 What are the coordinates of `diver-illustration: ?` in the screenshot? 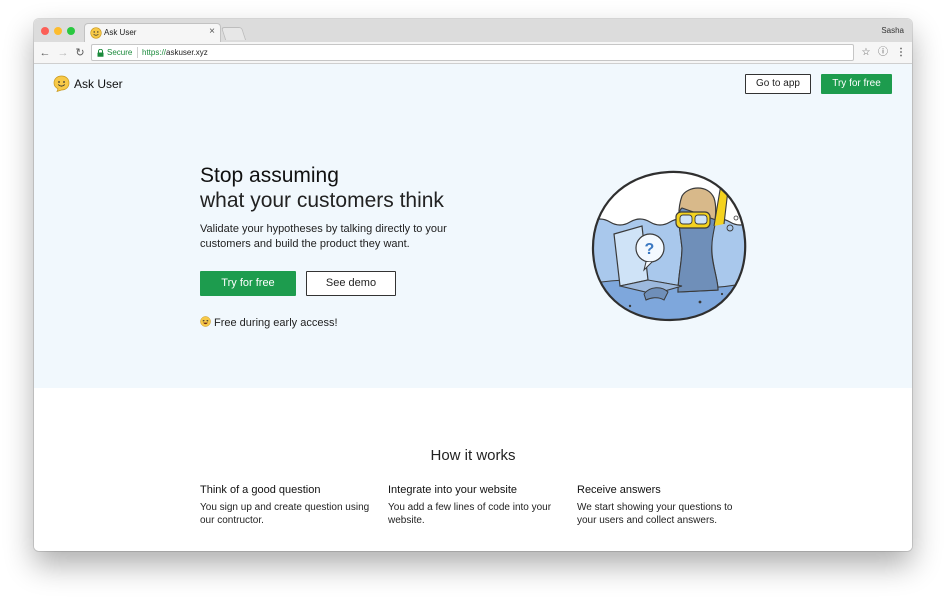 It's located at (669, 246).